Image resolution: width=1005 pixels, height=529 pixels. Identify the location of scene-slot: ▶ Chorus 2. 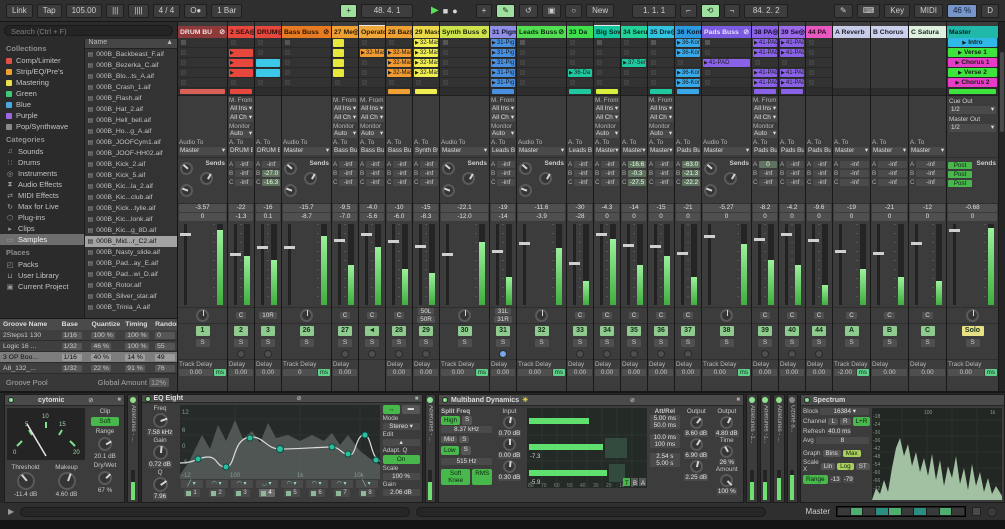
(972, 83).